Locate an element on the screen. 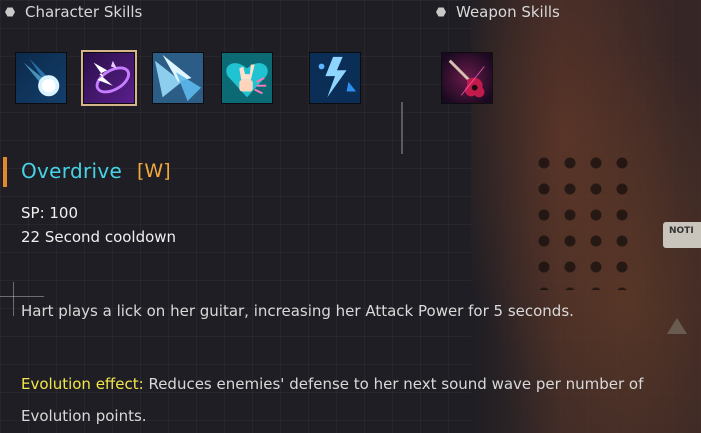 Image resolution: width=701 pixels, height=433 pixels. skill-slot-w is located at coordinates (109, 78).